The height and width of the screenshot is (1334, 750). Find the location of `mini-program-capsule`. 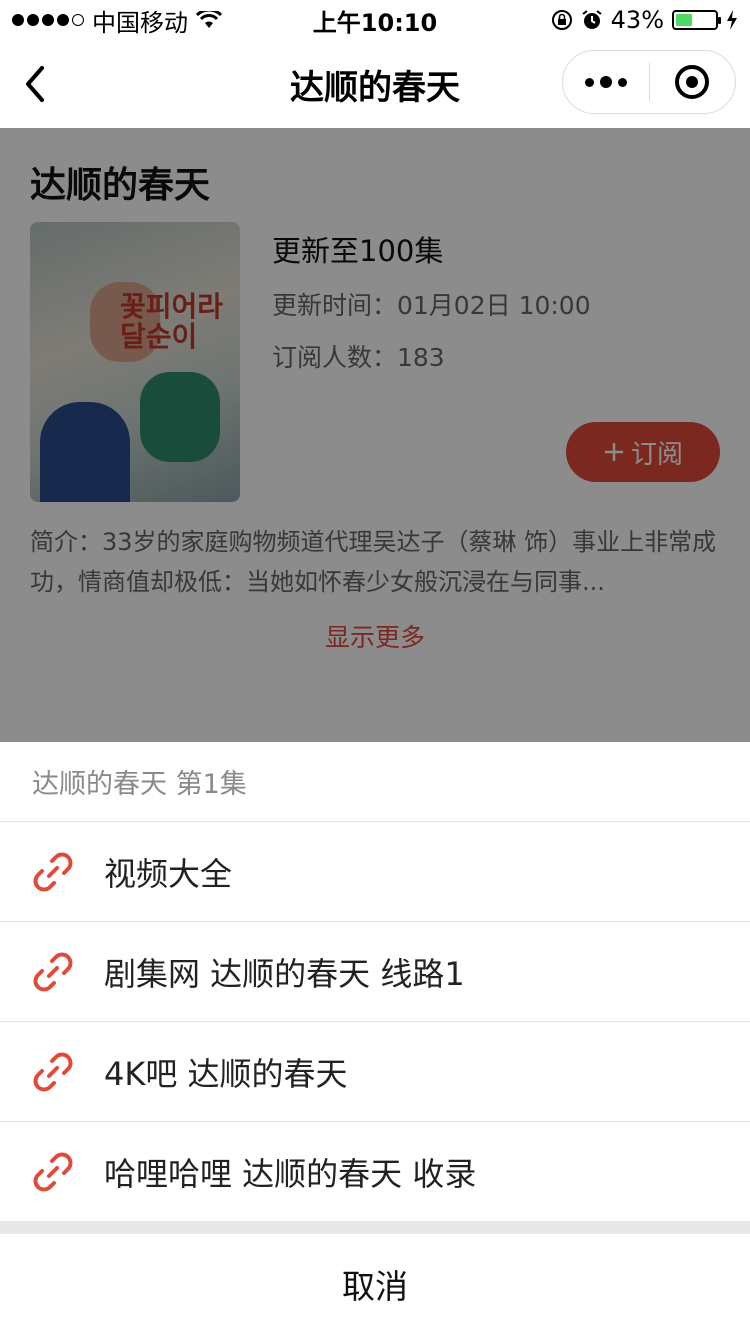

mini-program-capsule is located at coordinates (649, 82).